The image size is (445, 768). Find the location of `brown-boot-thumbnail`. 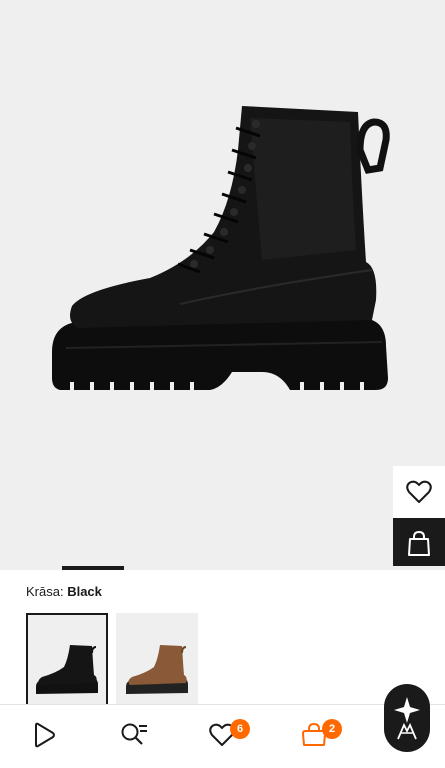

brown-boot-thumbnail is located at coordinates (157, 669).